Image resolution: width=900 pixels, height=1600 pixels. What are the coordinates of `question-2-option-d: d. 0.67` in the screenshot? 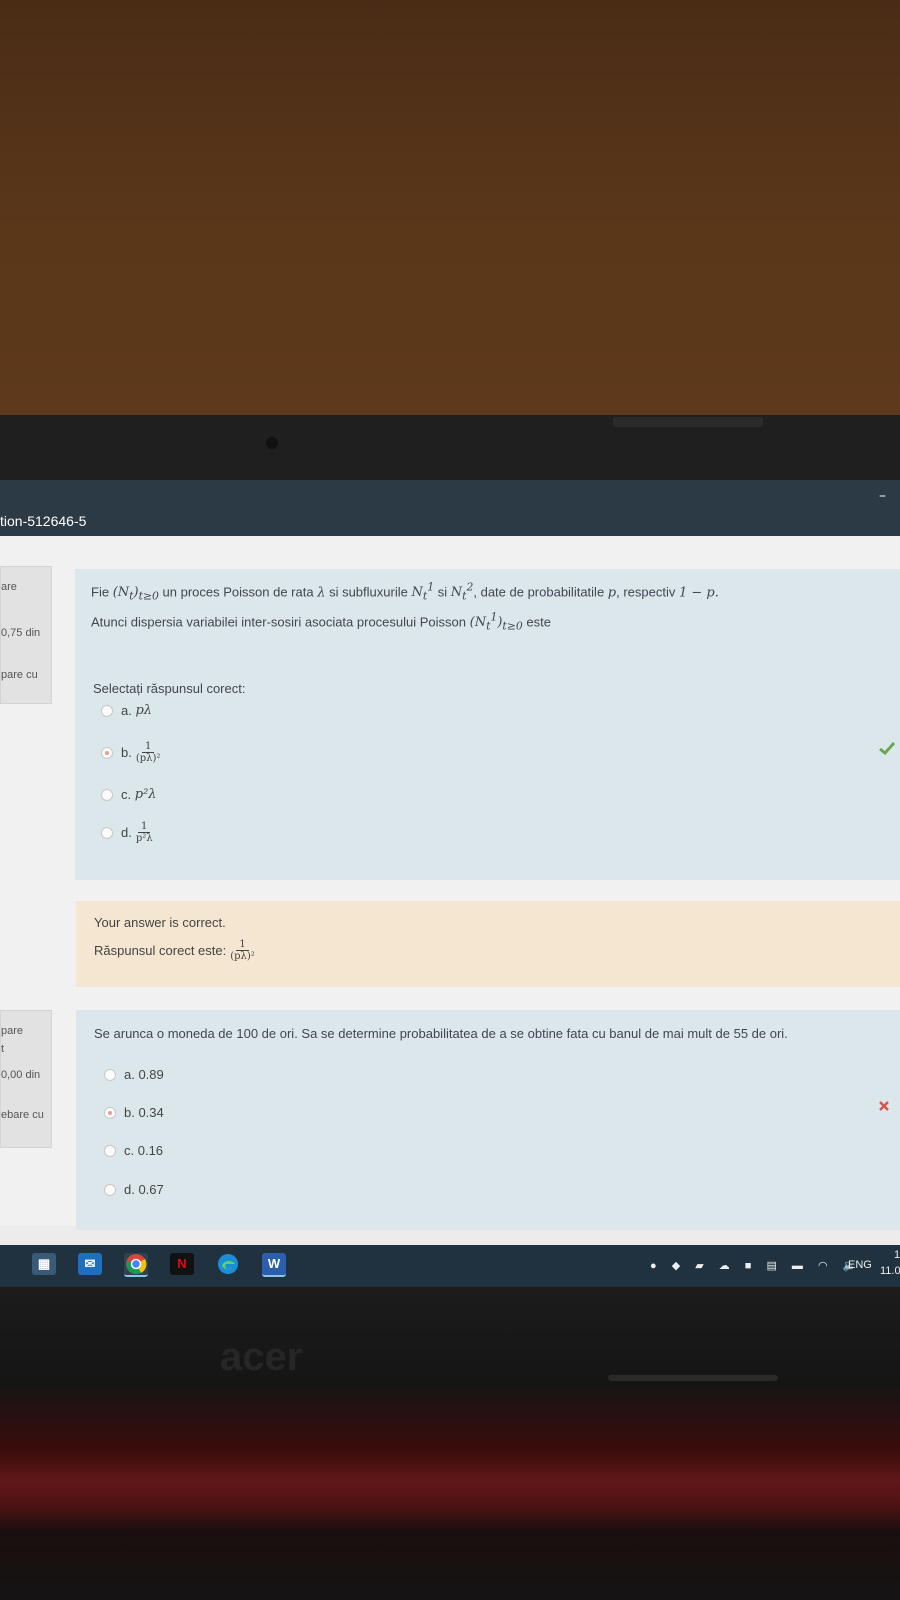 It's located at (134, 1189).